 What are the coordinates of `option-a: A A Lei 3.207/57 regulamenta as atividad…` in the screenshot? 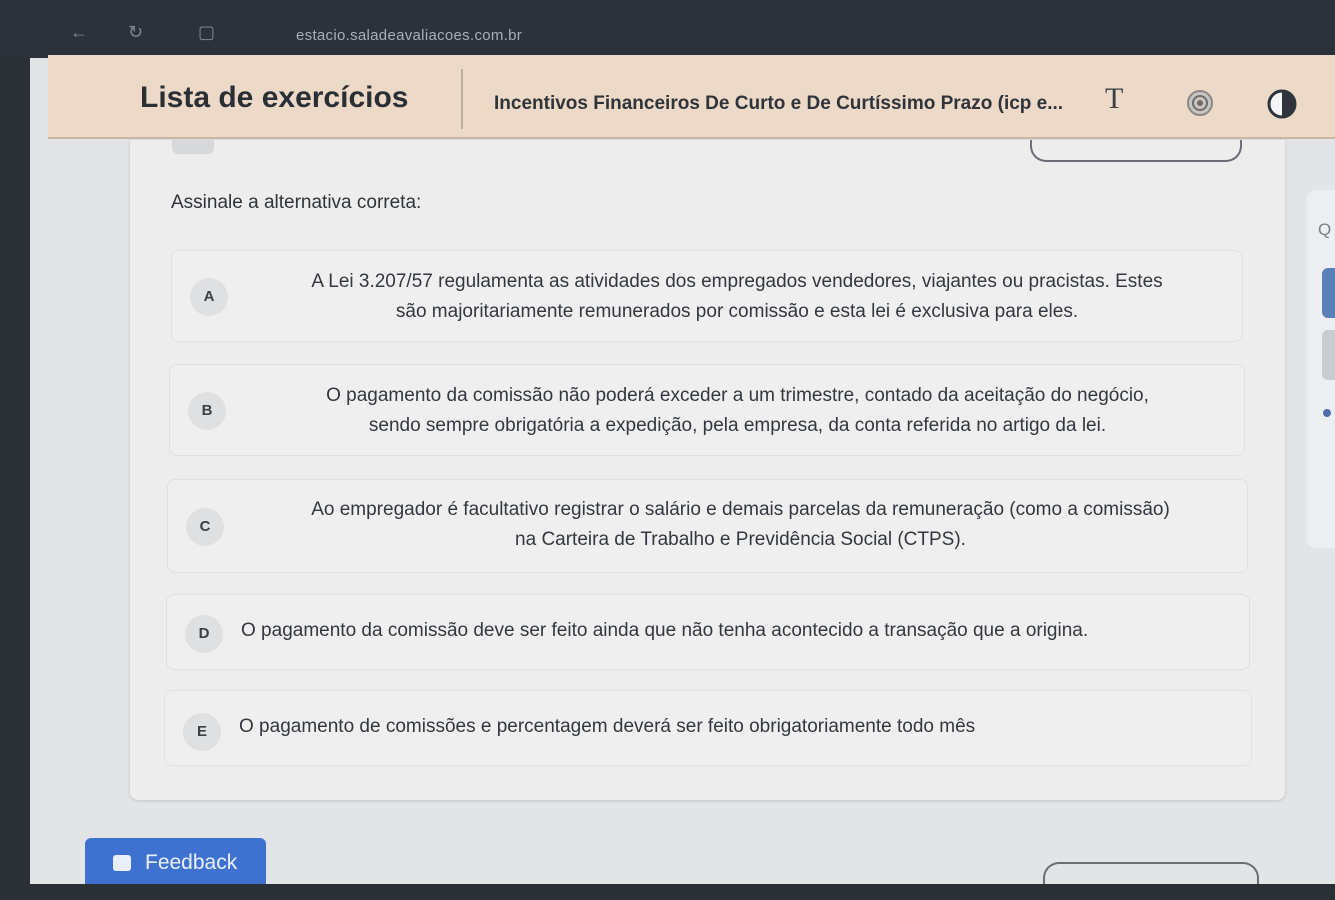 It's located at (707, 296).